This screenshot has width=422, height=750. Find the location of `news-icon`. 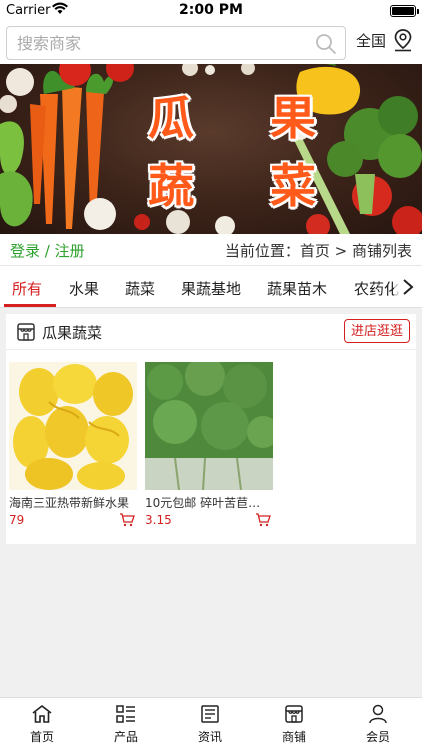

news-icon is located at coordinates (210, 714).